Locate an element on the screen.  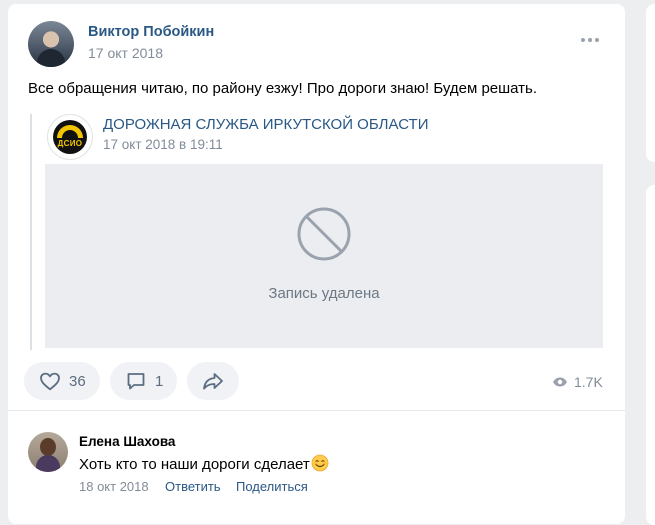
repost-divider is located at coordinates (31, 232).